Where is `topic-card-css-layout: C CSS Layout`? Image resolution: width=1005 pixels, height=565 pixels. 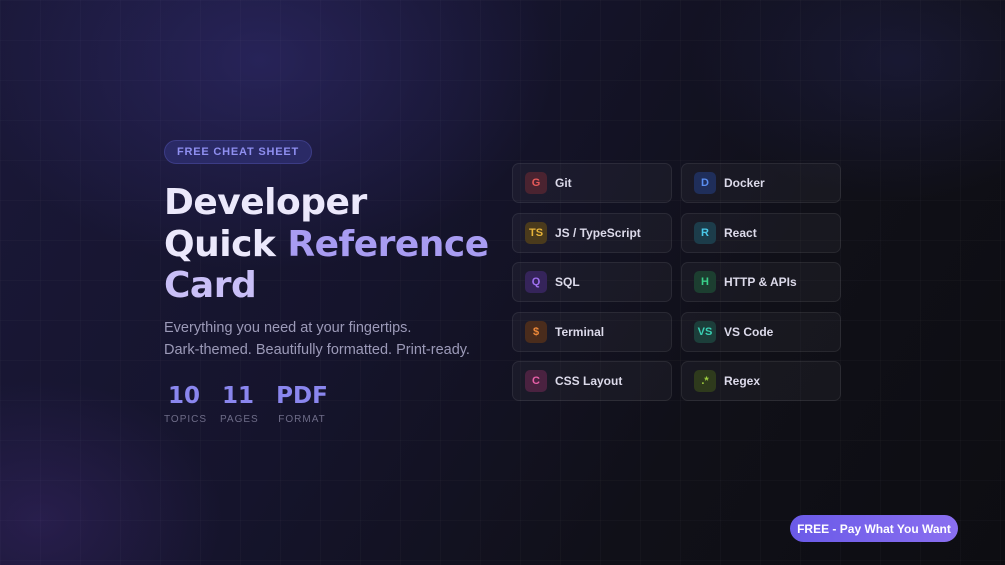
topic-card-css-layout: C CSS Layout is located at coordinates (592, 381).